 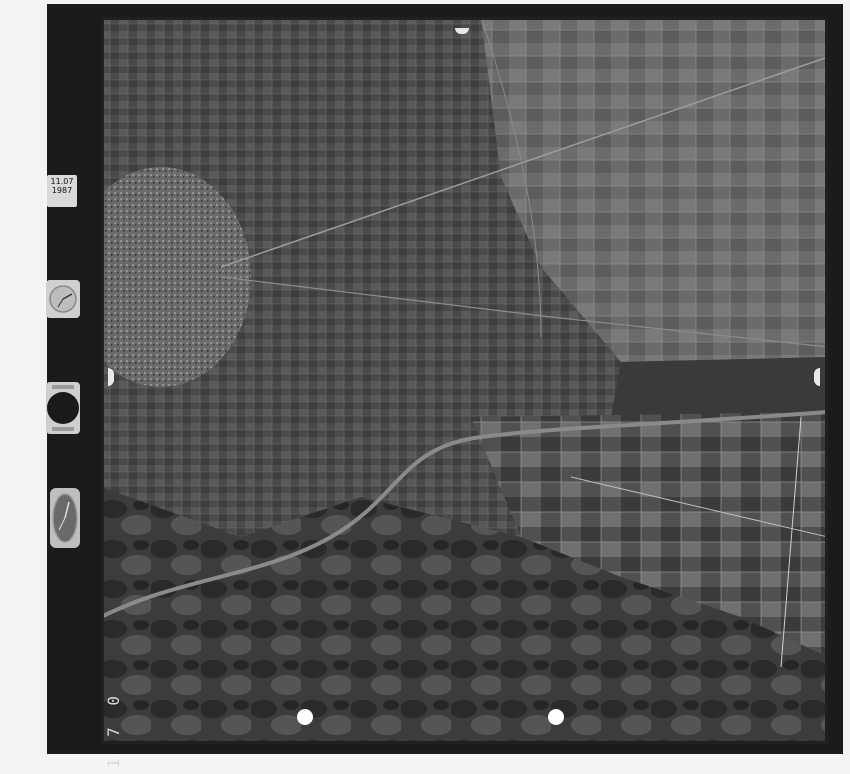 What do you see at coordinates (63, 408) in the screenshot?
I see `level-bubble-icon` at bounding box center [63, 408].